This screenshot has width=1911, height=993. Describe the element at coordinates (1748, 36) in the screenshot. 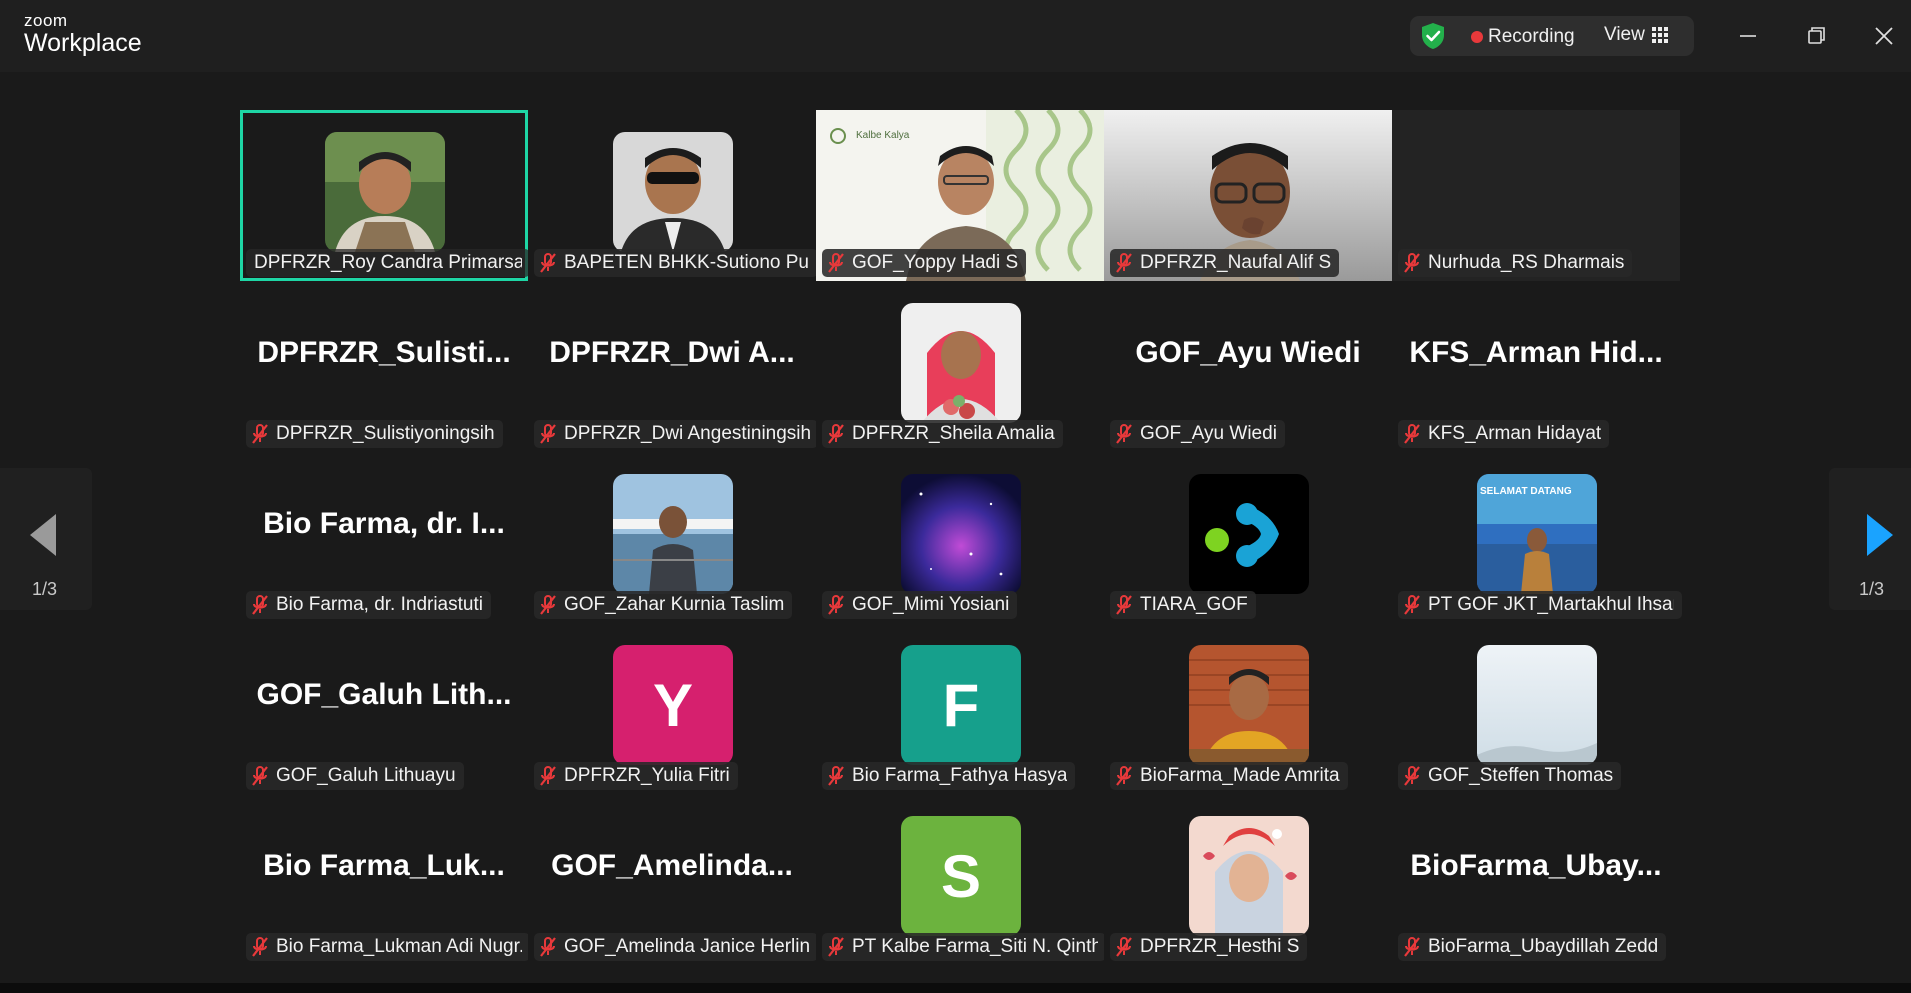

I see `minimize-icon` at that location.